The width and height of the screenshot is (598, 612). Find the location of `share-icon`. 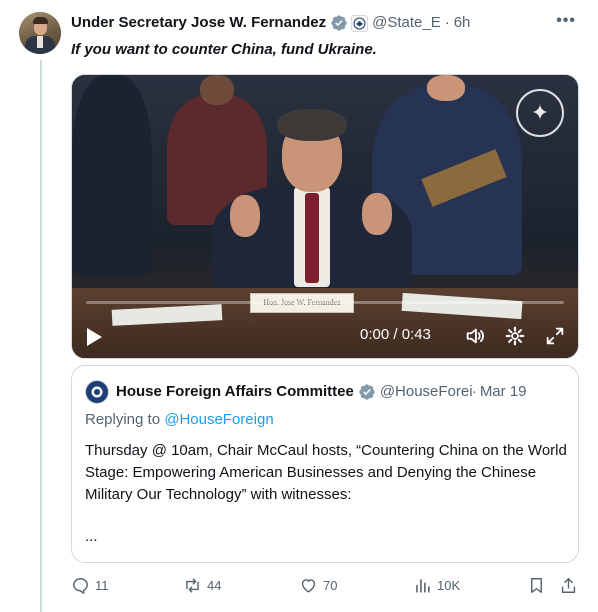

share-icon is located at coordinates (568, 585).